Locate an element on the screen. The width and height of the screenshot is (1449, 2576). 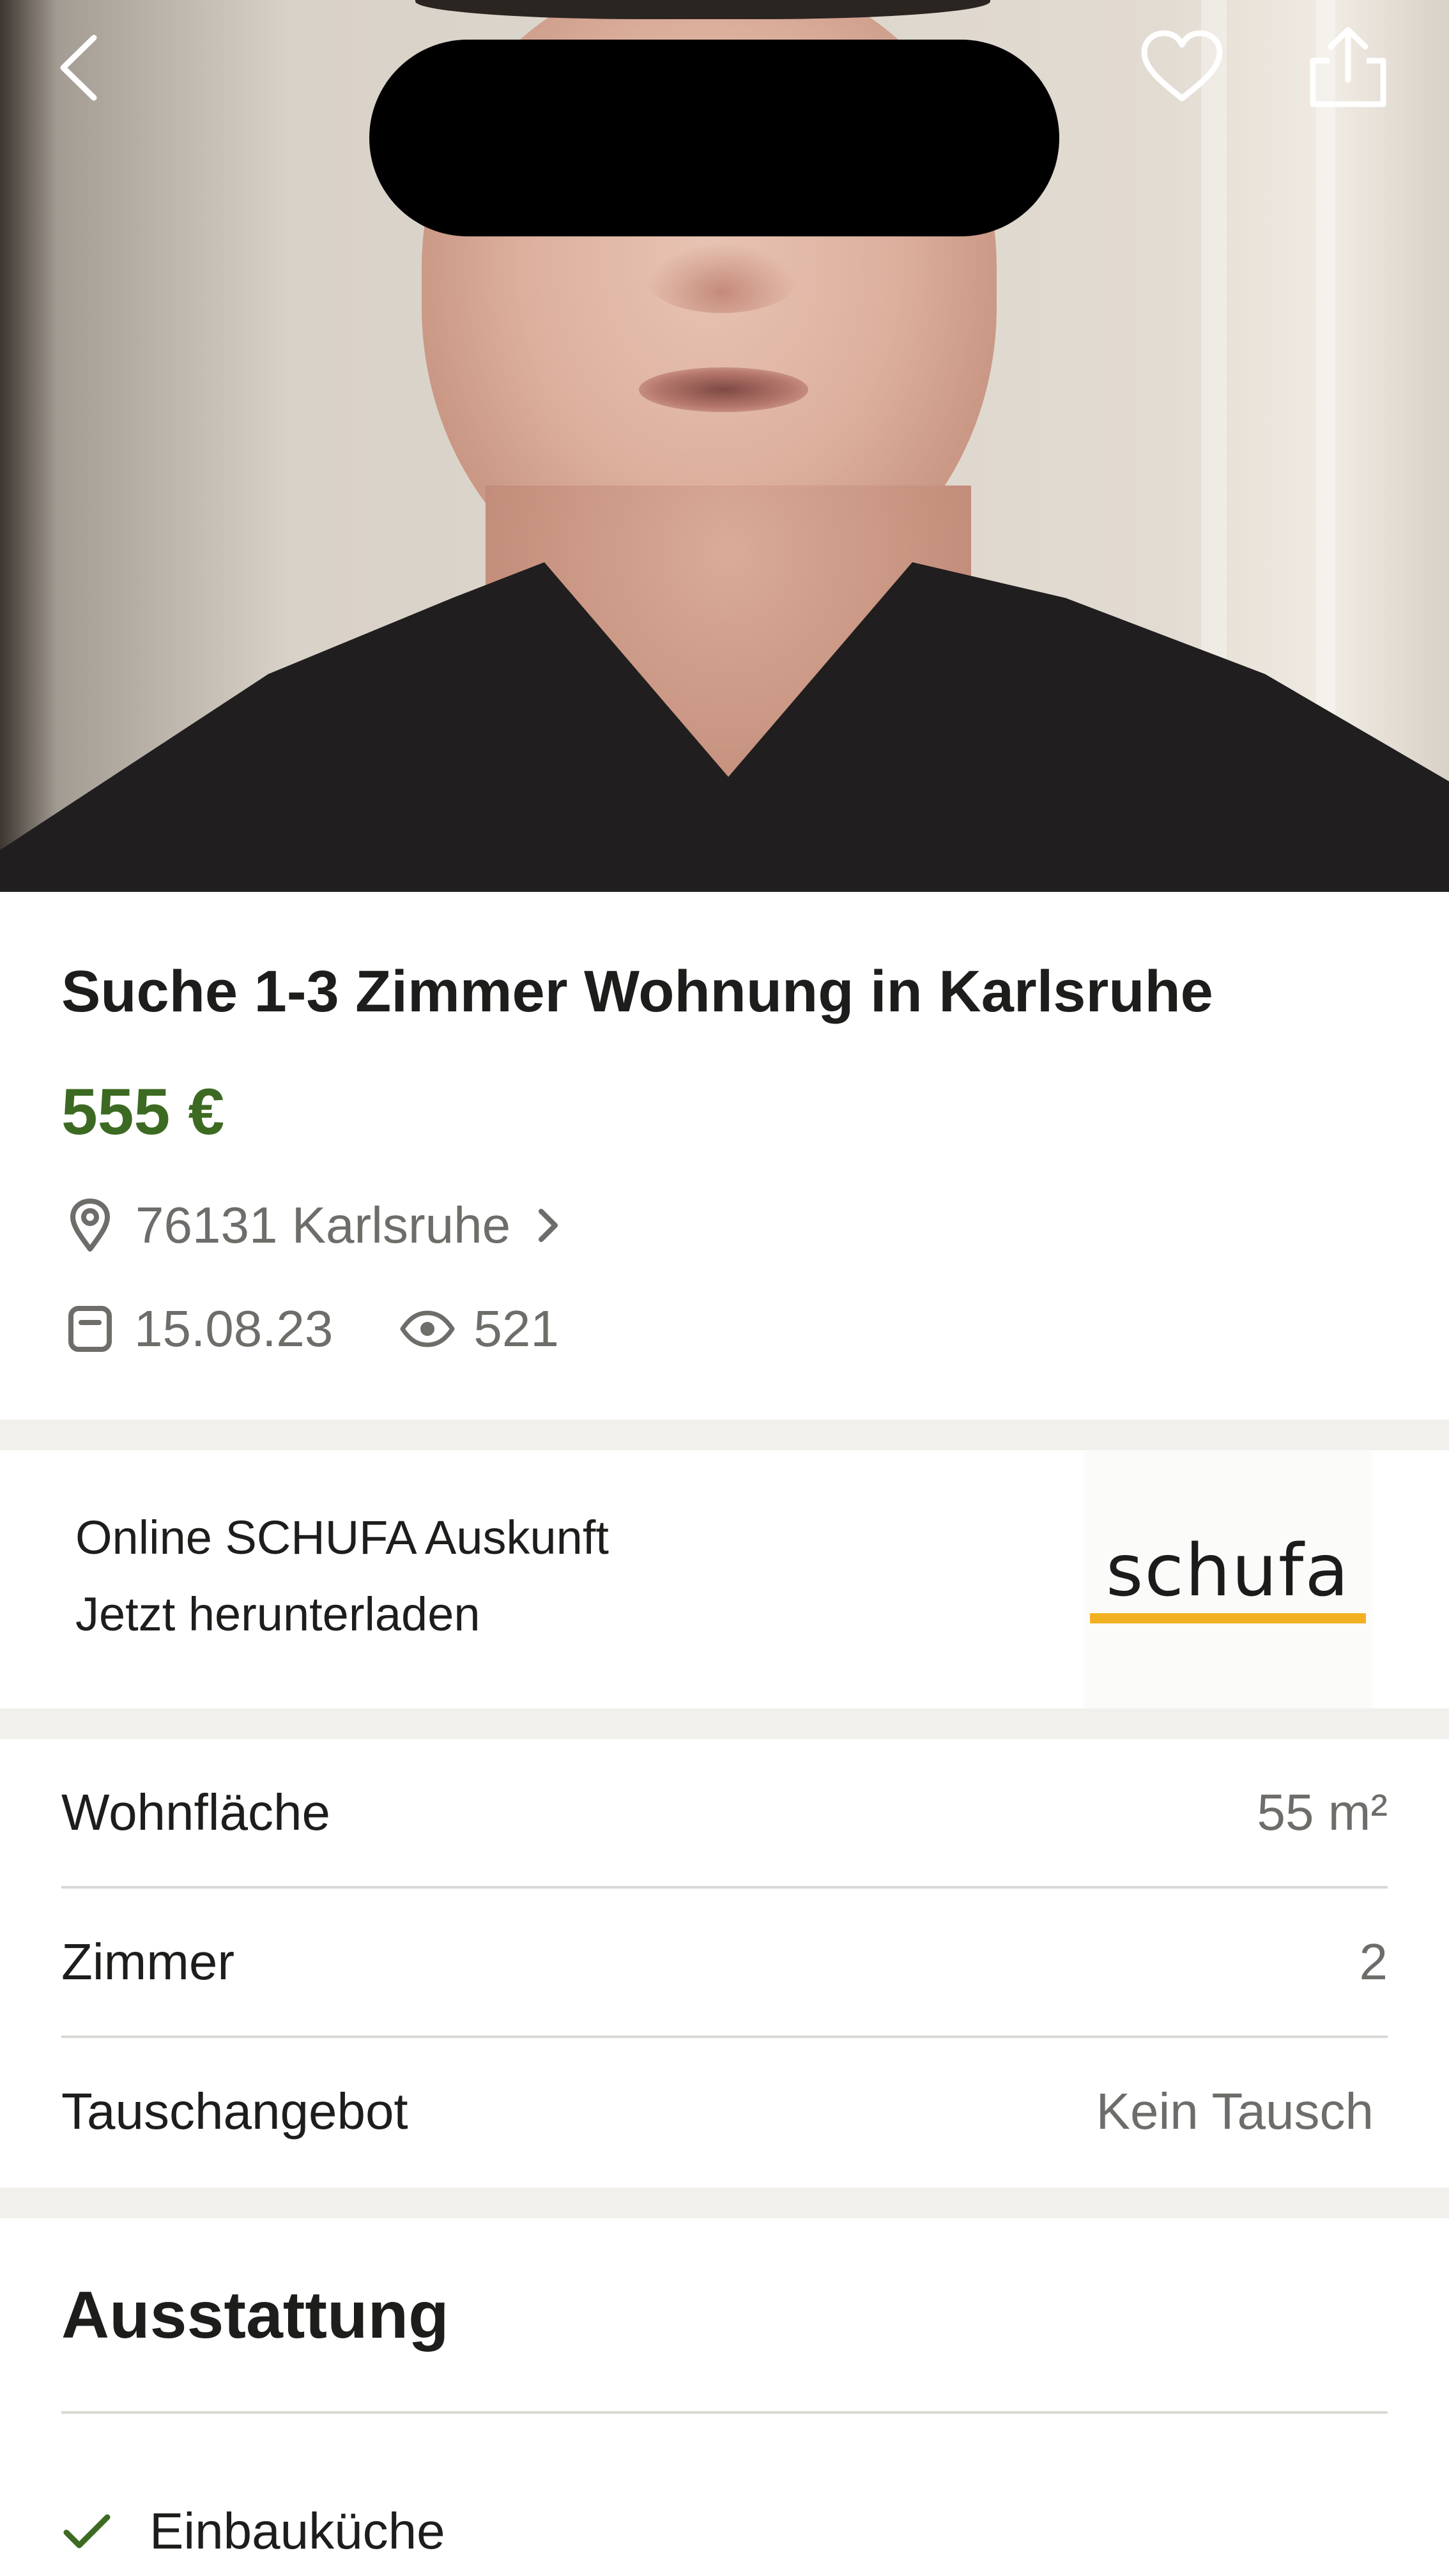
attribute-label: Wohnfläche is located at coordinates (196, 1812).